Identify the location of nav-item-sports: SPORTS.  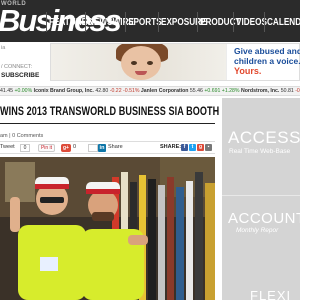
(145, 22).